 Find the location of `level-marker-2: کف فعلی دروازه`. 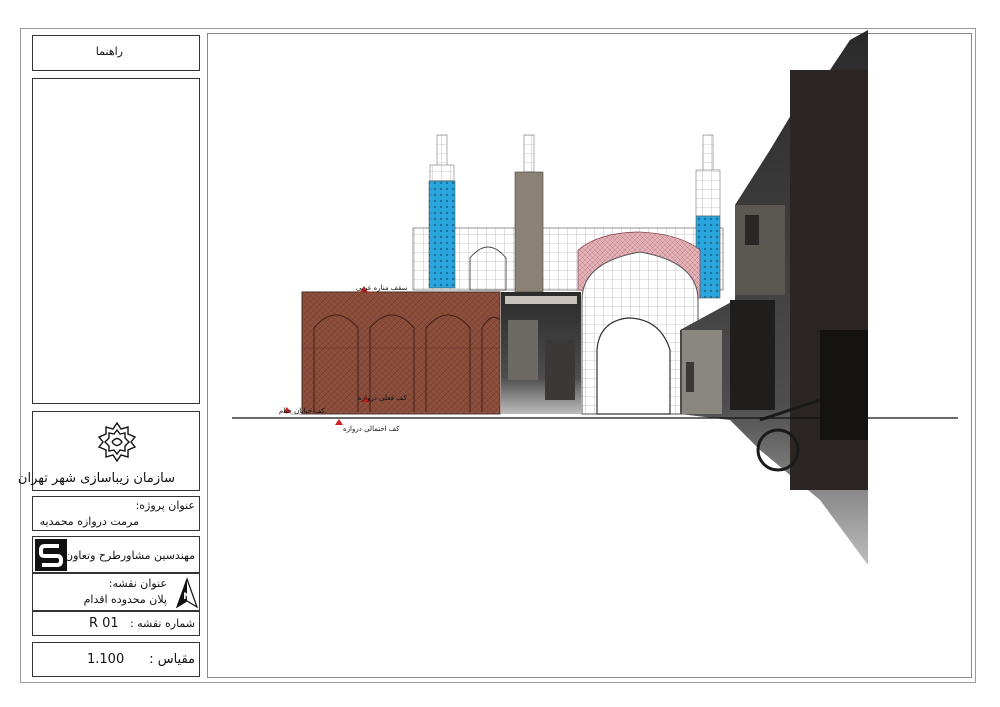

level-marker-2: کف فعلی دروازه is located at coordinates (382, 398).